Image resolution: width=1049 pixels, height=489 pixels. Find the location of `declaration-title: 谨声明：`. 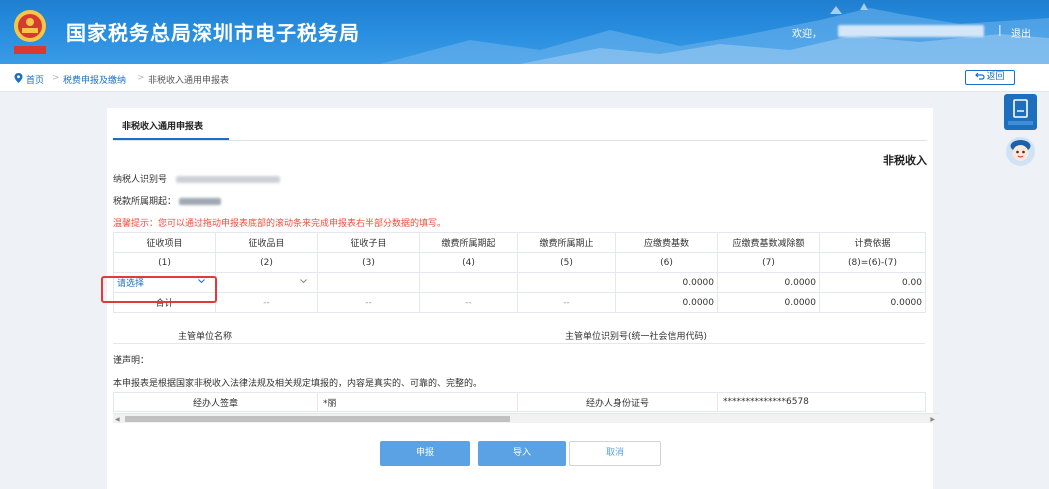

declaration-title: 谨声明： is located at coordinates (131, 361).